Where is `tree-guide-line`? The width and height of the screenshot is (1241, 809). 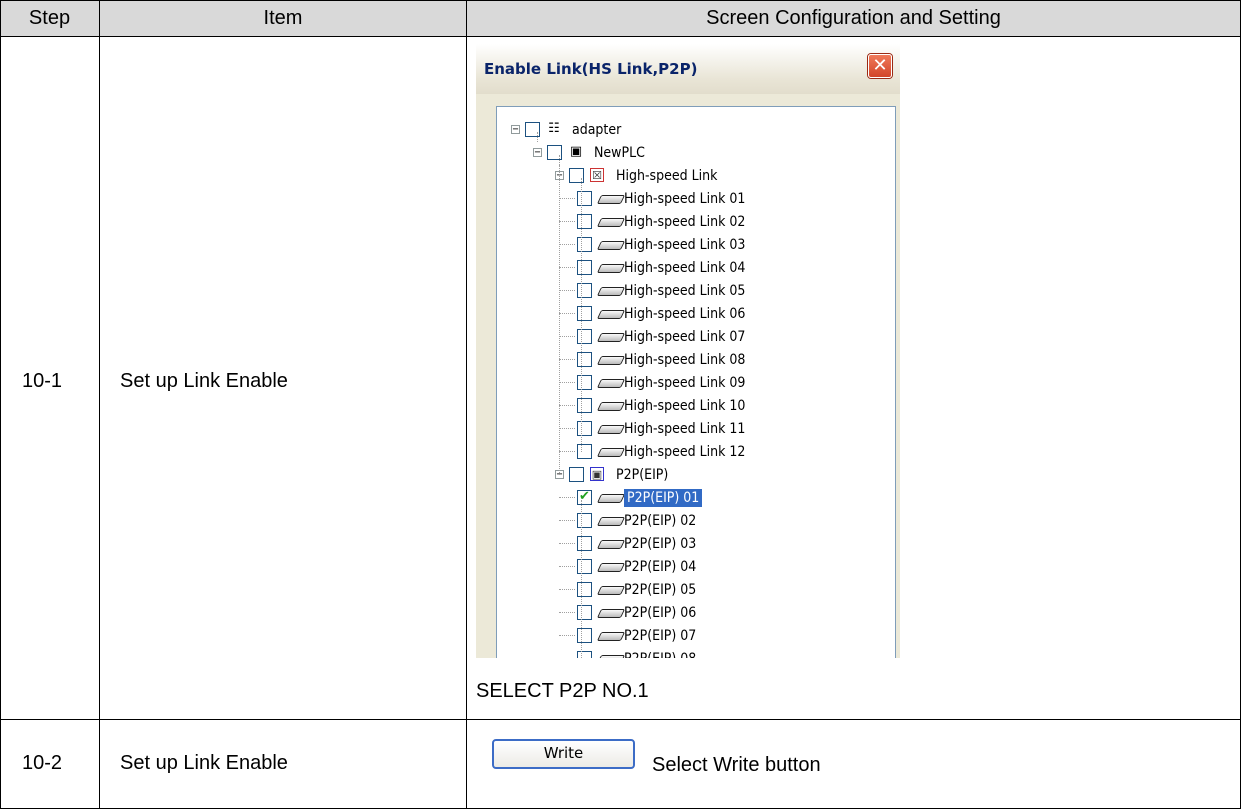 tree-guide-line is located at coordinates (559, 160).